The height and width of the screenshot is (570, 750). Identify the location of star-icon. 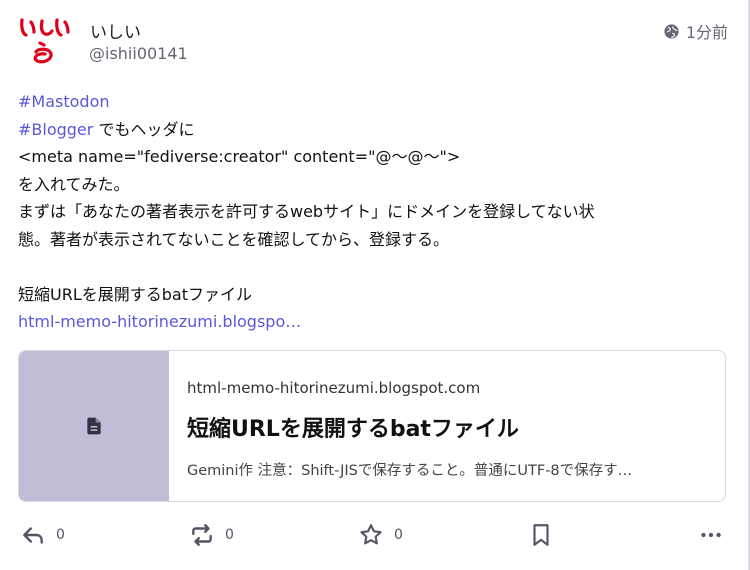
(371, 534).